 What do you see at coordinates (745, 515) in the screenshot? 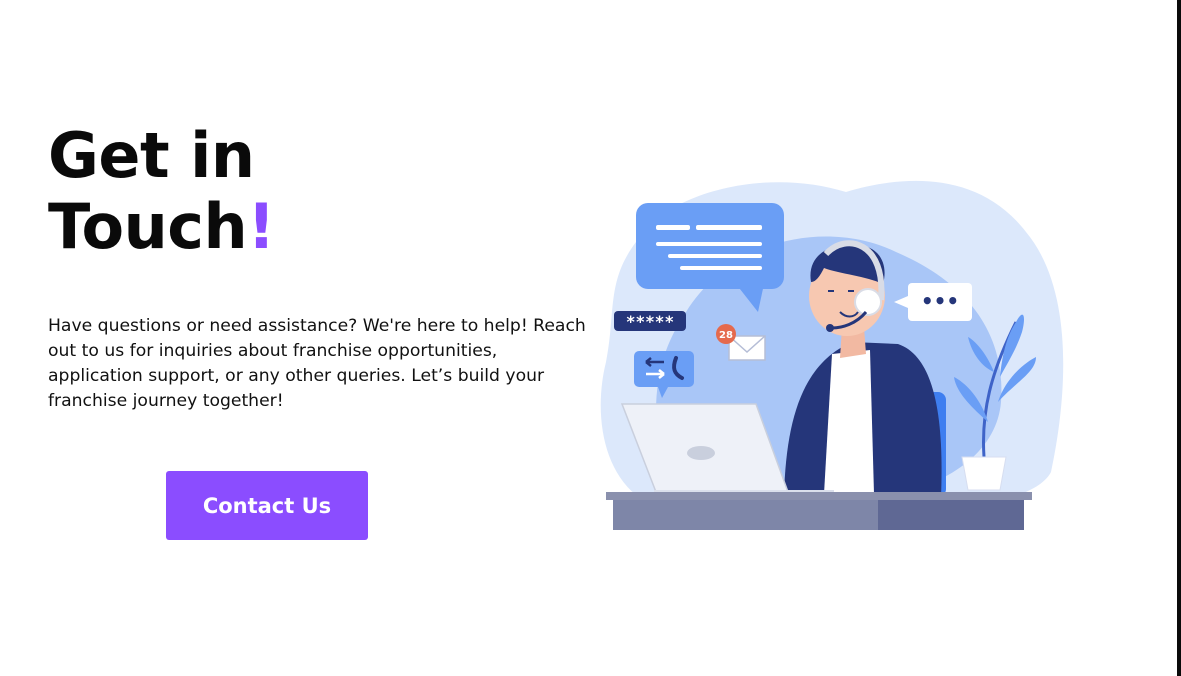
I see `desk-front` at bounding box center [745, 515].